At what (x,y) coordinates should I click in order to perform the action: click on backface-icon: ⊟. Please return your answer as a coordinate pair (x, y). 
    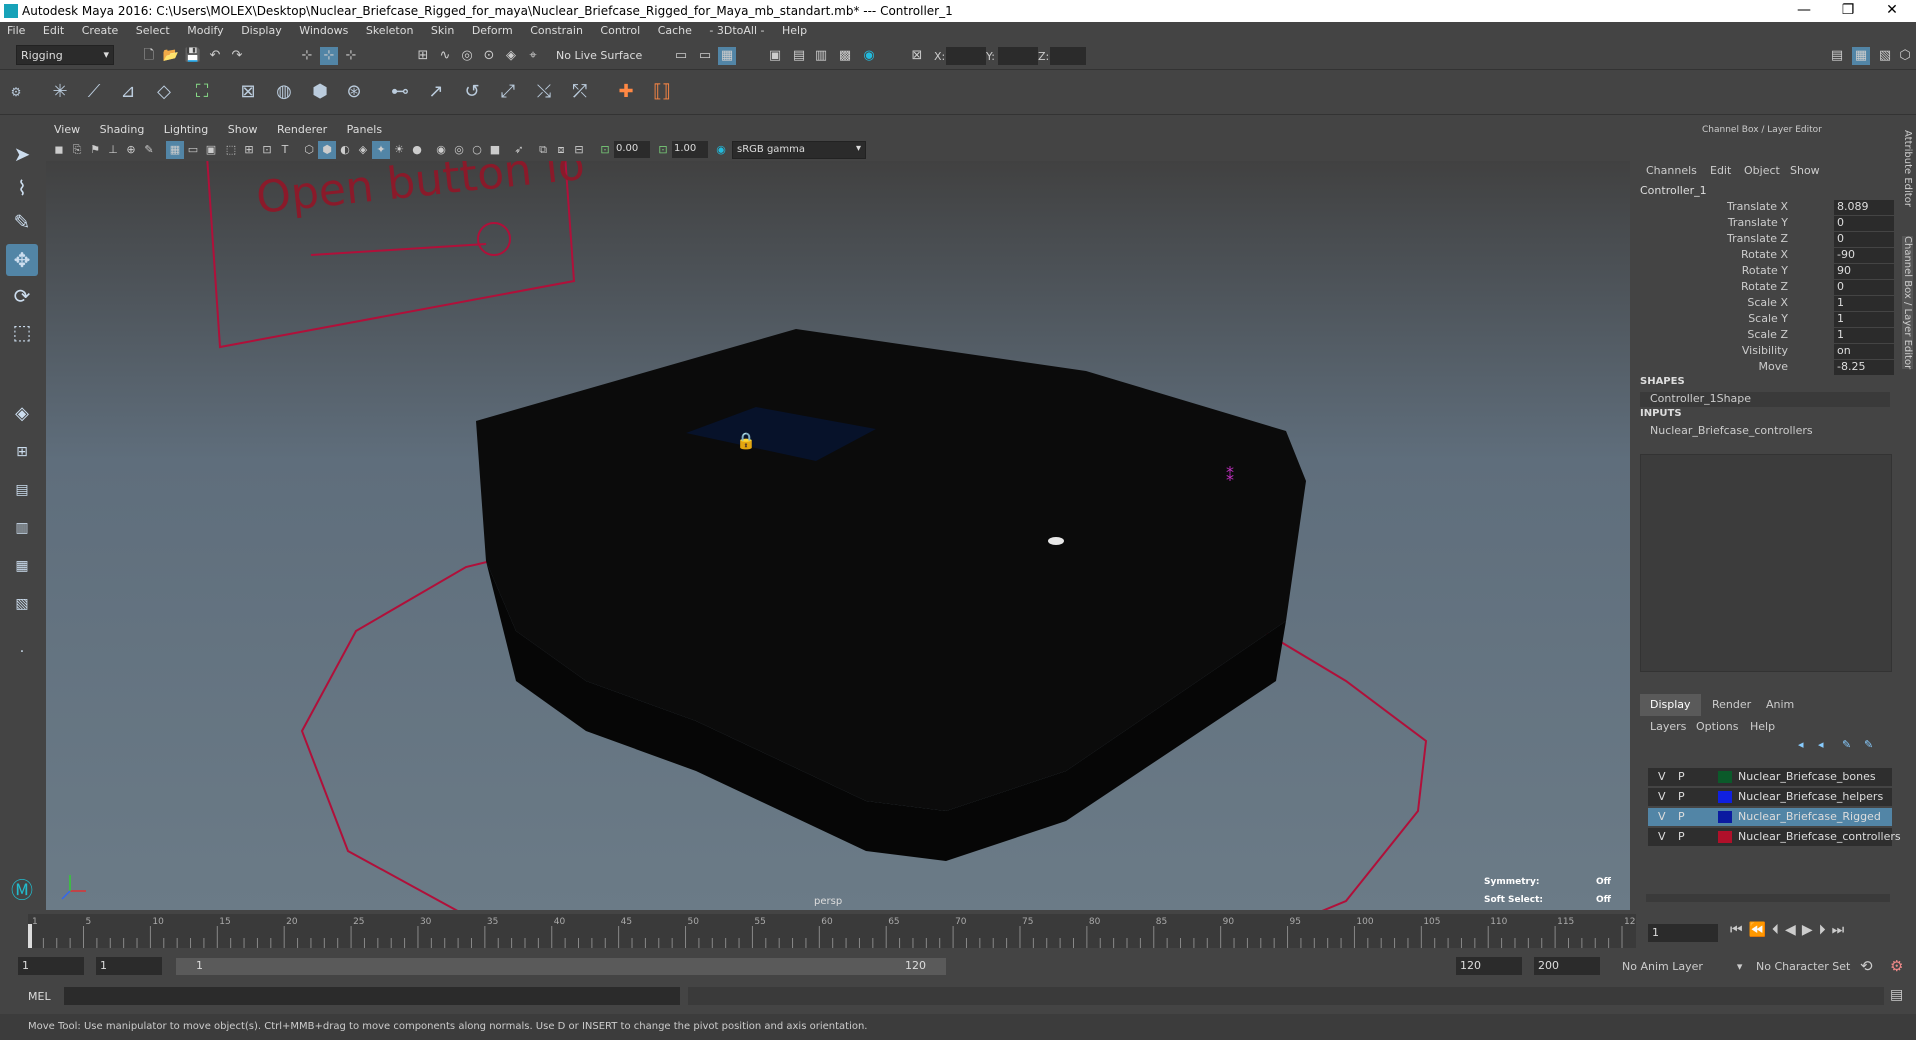
    Looking at the image, I should click on (579, 150).